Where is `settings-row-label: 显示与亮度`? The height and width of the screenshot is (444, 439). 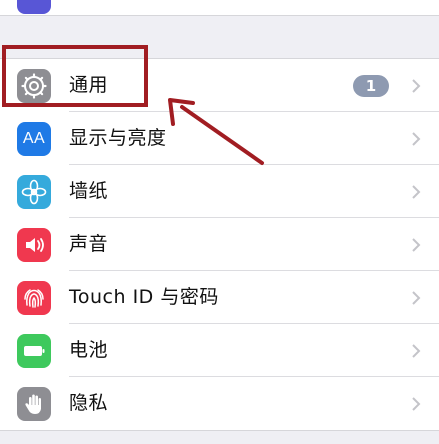
settings-row-label: 显示与亮度 is located at coordinates (118, 138).